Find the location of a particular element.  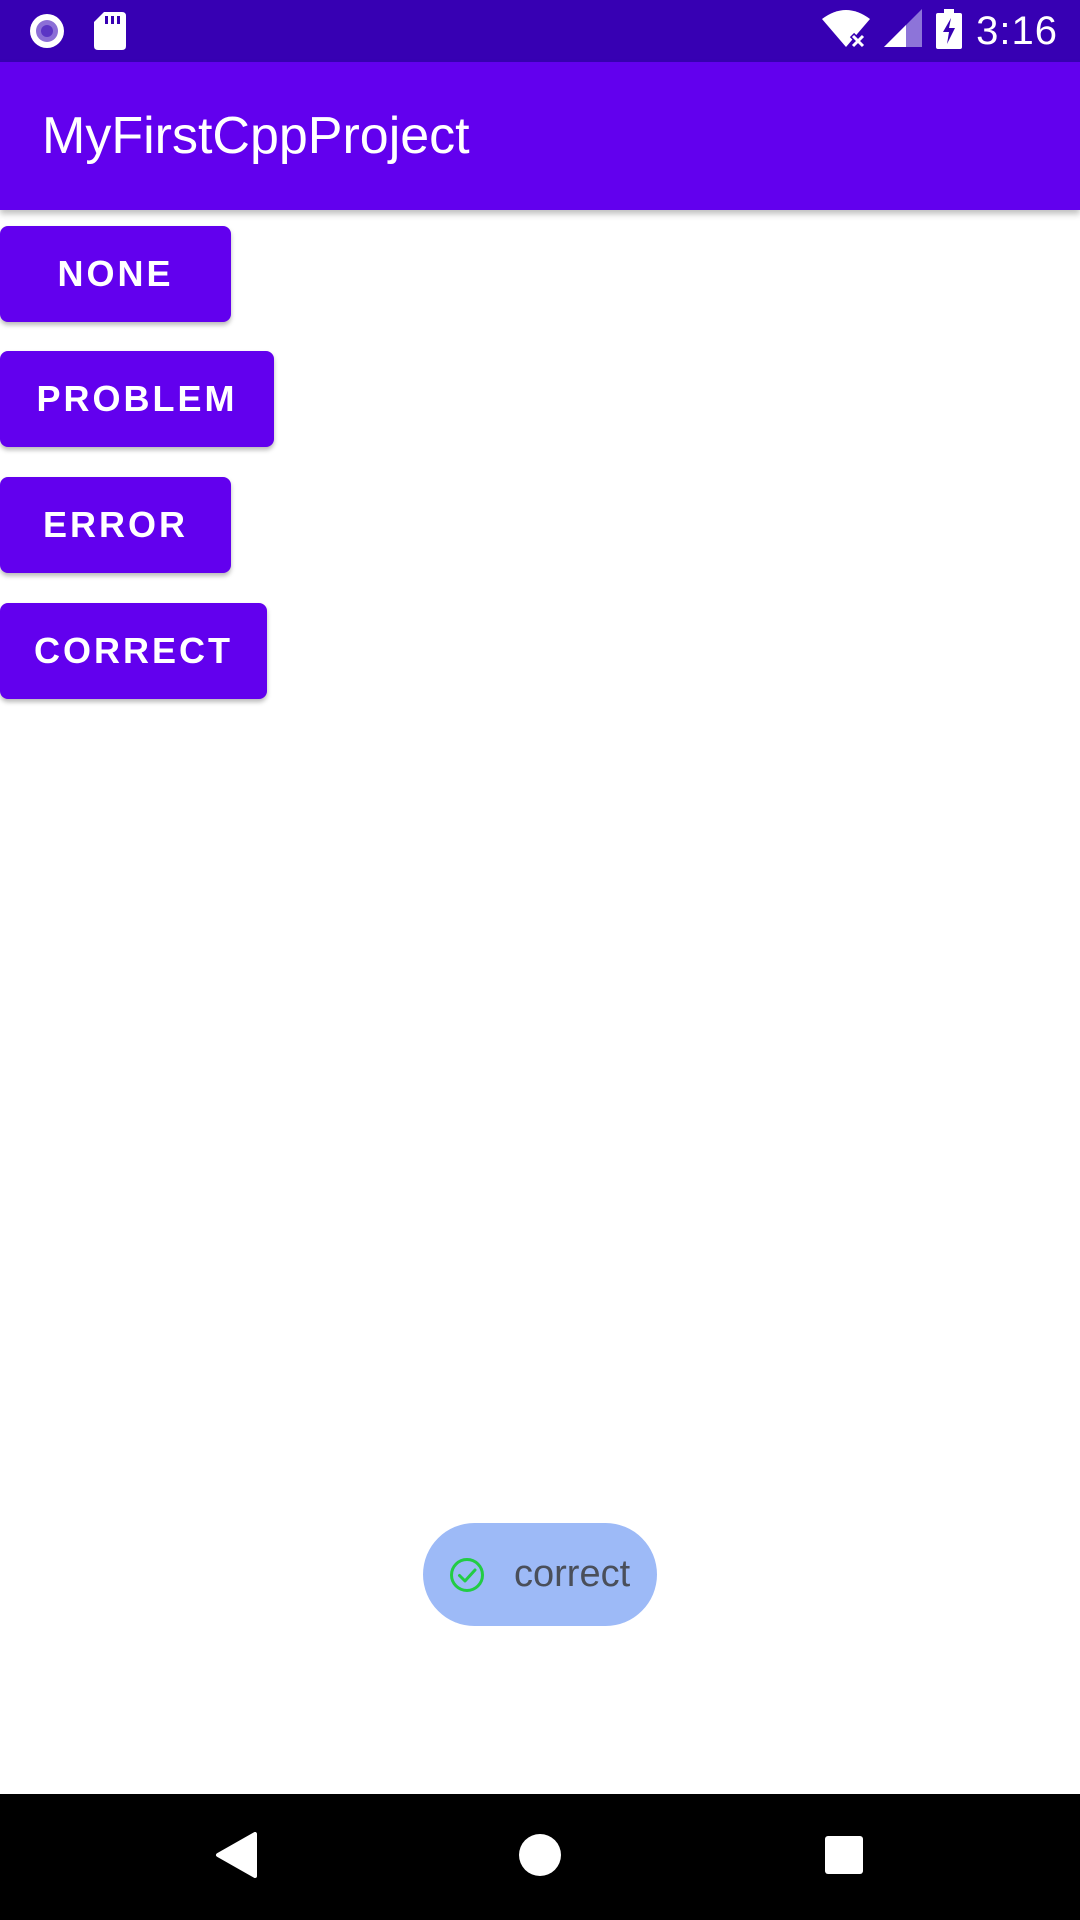

navigation-bar is located at coordinates (540, 1857).